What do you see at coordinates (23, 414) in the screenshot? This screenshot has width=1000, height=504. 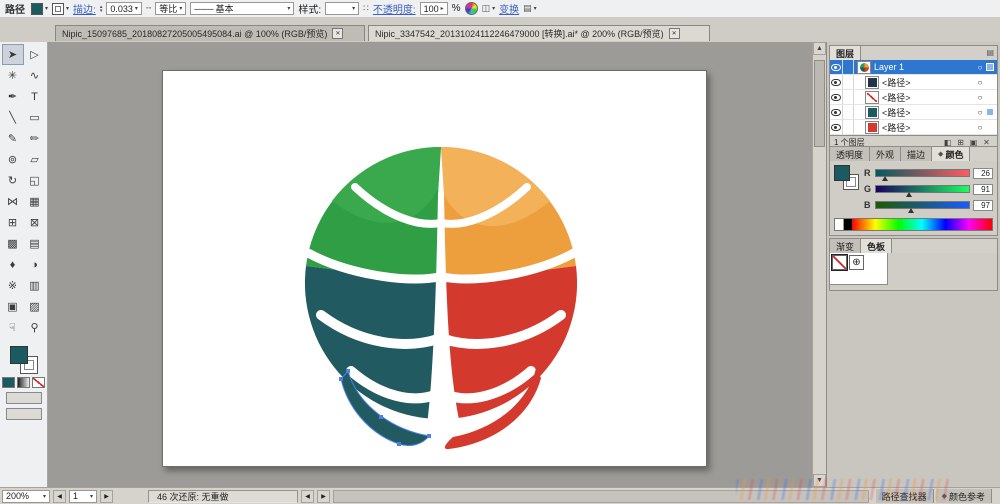 I see `screen-mode-button` at bounding box center [23, 414].